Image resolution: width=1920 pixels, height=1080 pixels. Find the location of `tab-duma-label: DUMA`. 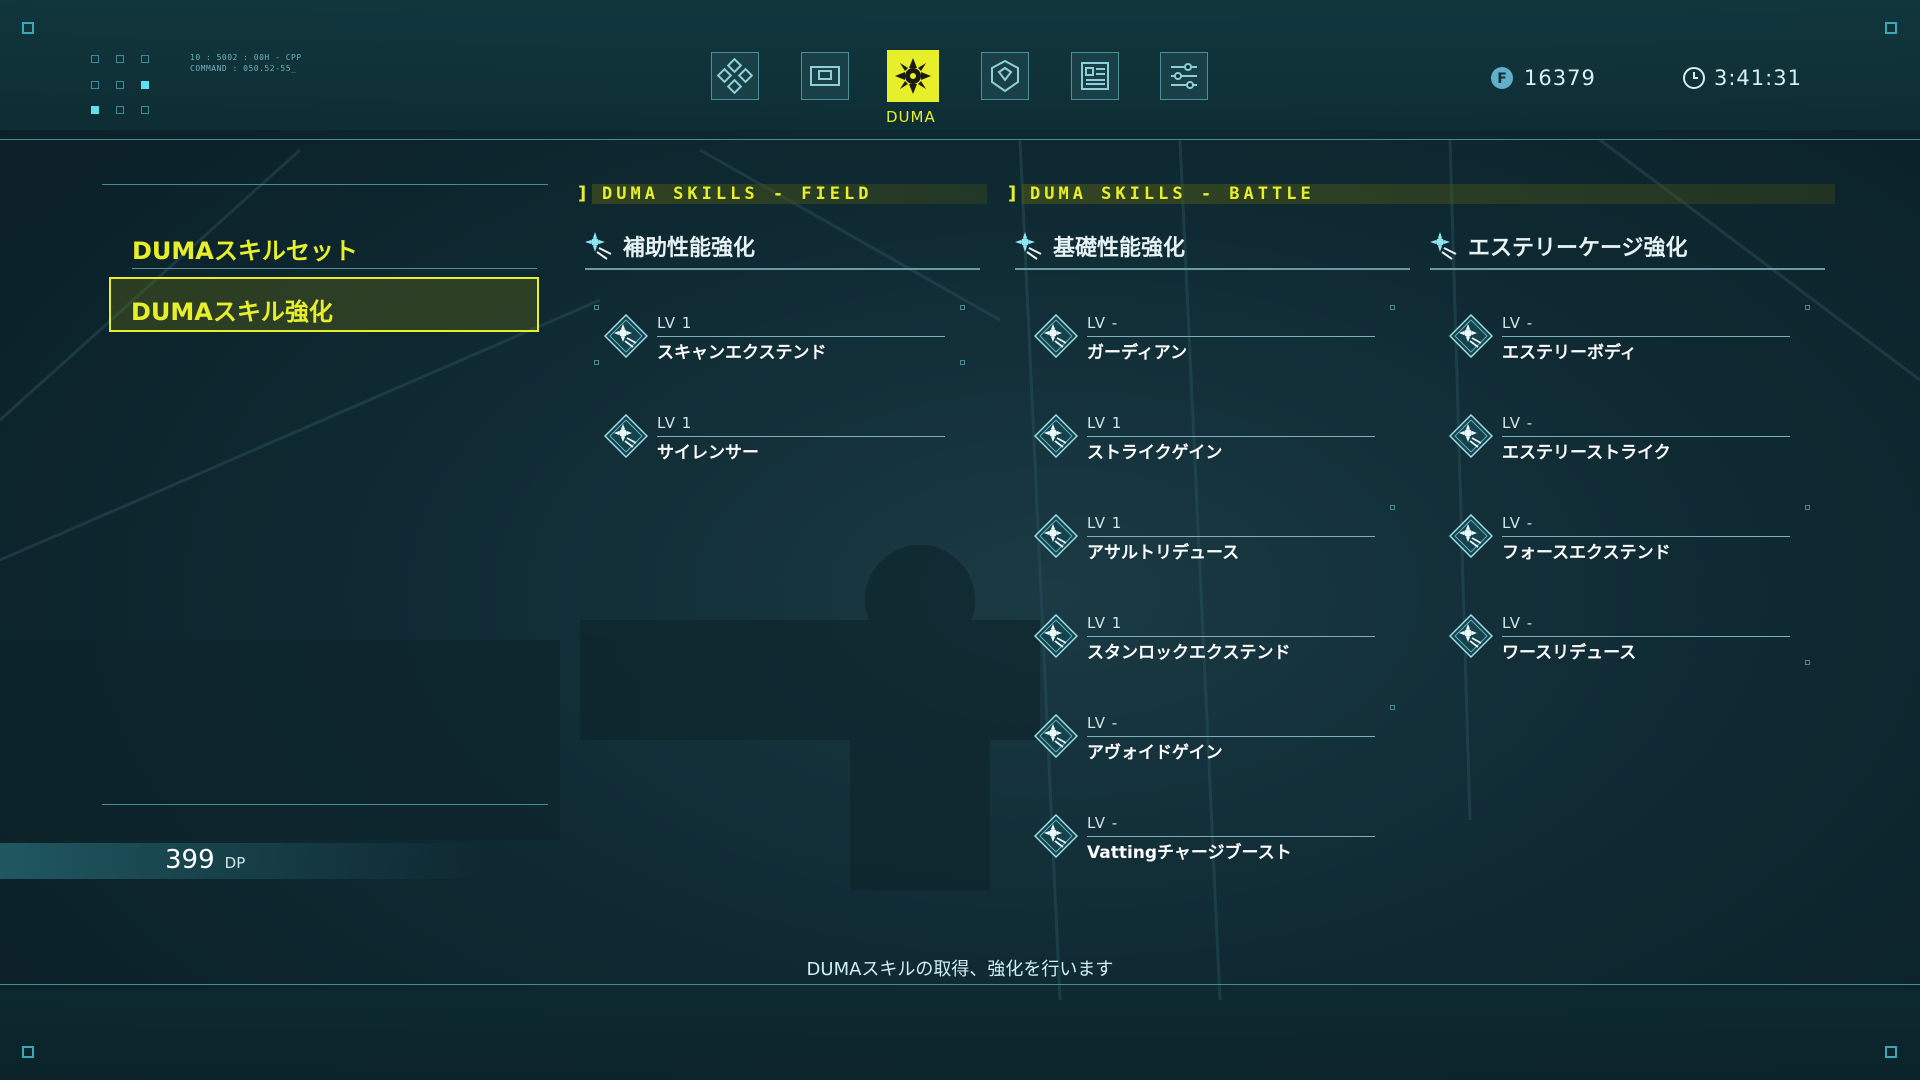

tab-duma-label: DUMA is located at coordinates (911, 117).